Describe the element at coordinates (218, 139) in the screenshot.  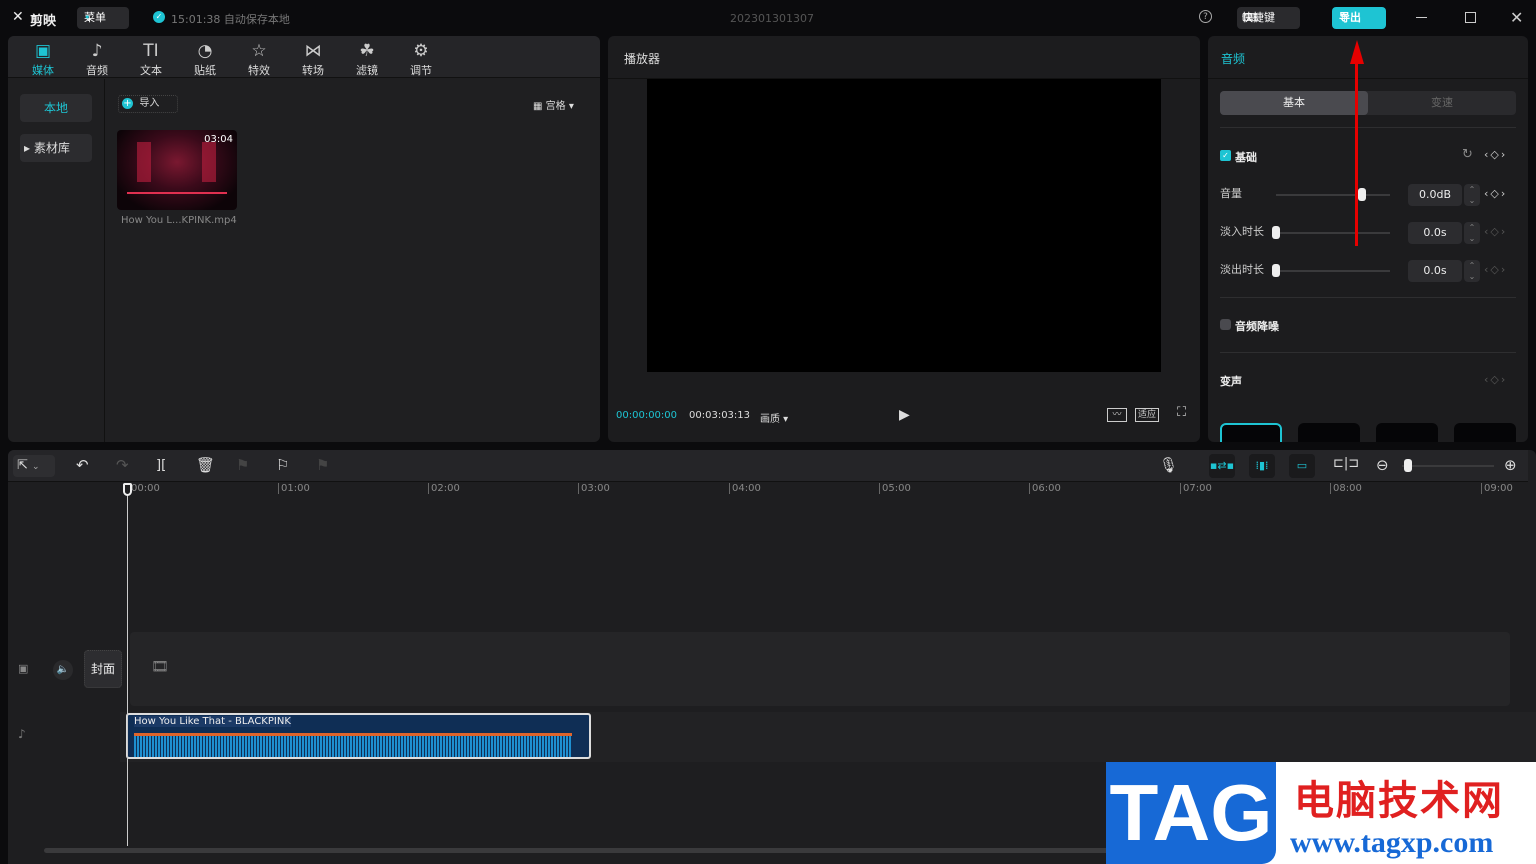
I see `clip-duration: 03:04` at that location.